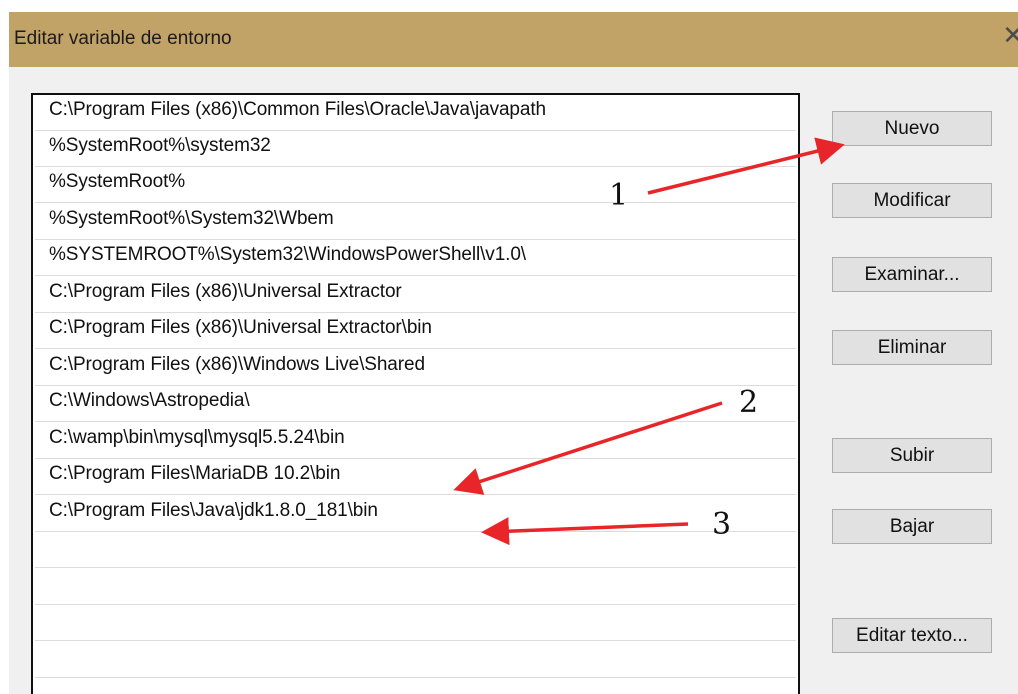 This screenshot has width=1018, height=694. Describe the element at coordinates (912, 526) in the screenshot. I see `move-down-button: Bajar` at that location.